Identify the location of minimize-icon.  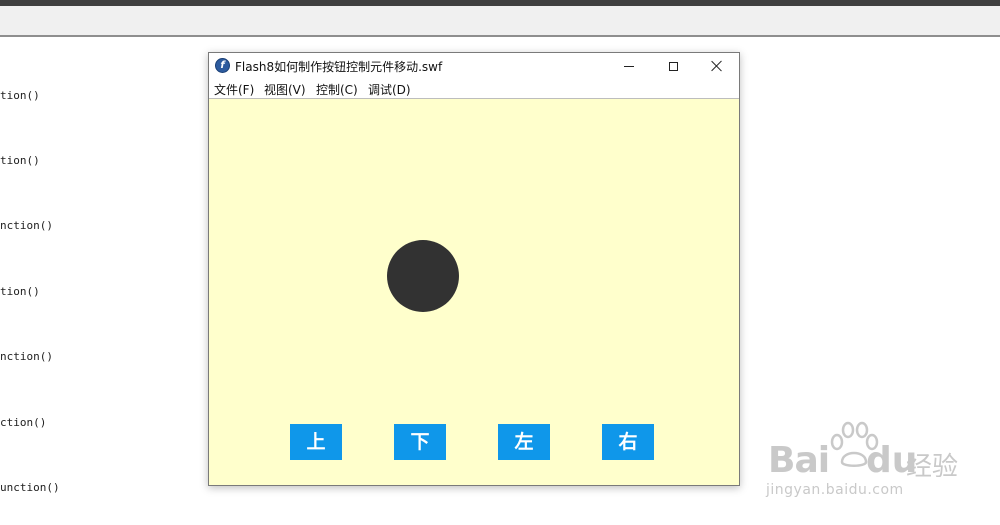
(629, 66).